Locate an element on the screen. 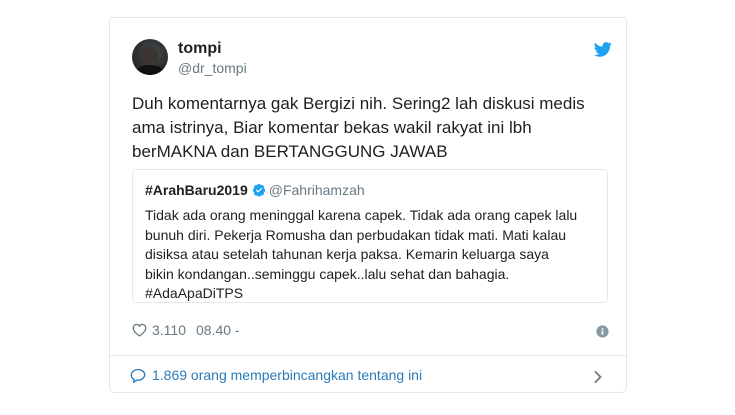 The height and width of the screenshot is (415, 735). conversation-link: 1.869 orang memperbincangkan tentang ini is located at coordinates (276, 375).